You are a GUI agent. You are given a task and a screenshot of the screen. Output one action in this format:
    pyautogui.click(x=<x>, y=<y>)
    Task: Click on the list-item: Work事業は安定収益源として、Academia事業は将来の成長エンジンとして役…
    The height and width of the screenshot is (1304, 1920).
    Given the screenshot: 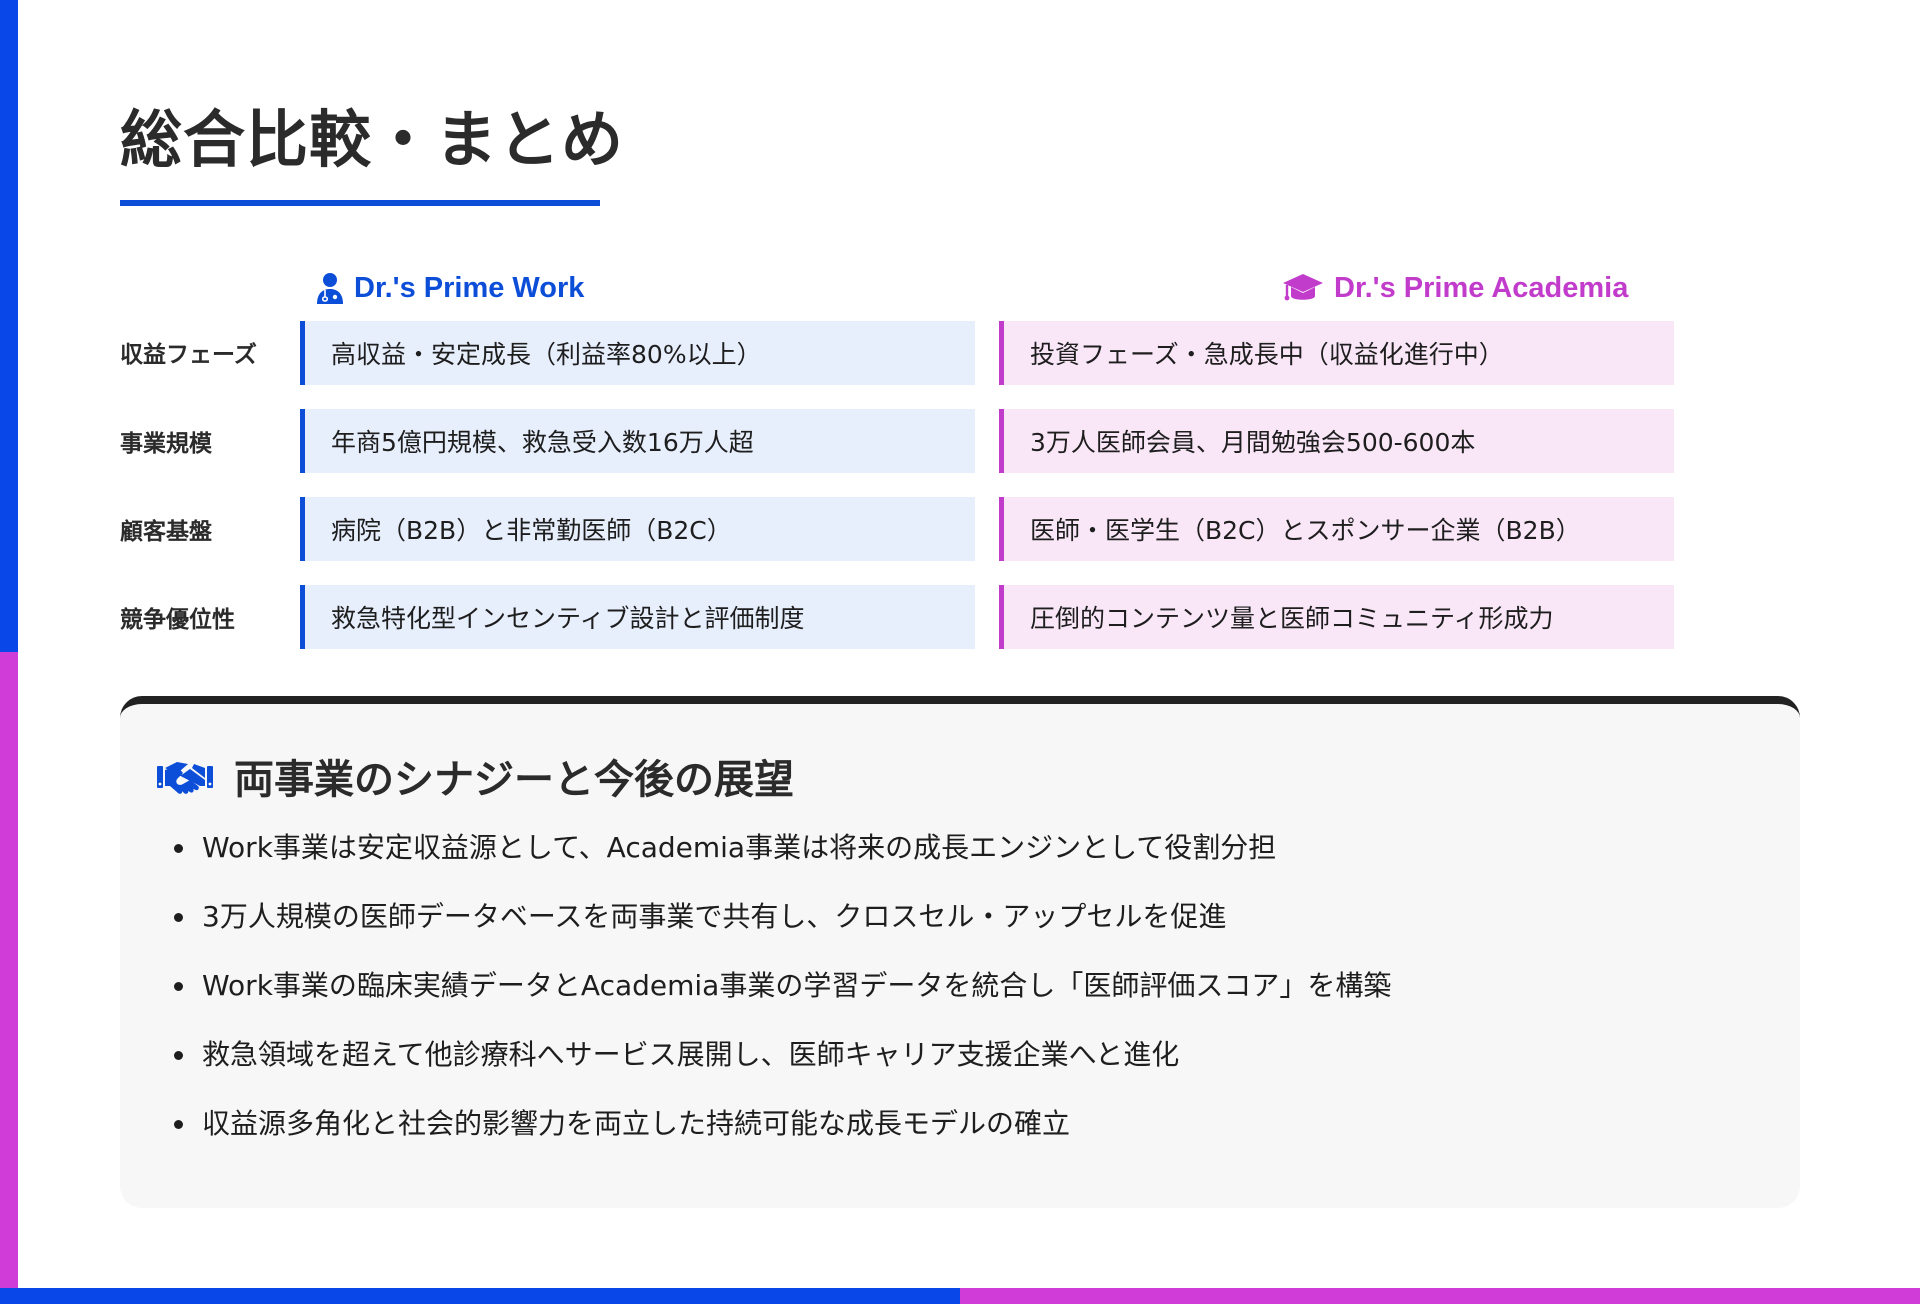 What is the action you would take?
    pyautogui.click(x=780, y=860)
    